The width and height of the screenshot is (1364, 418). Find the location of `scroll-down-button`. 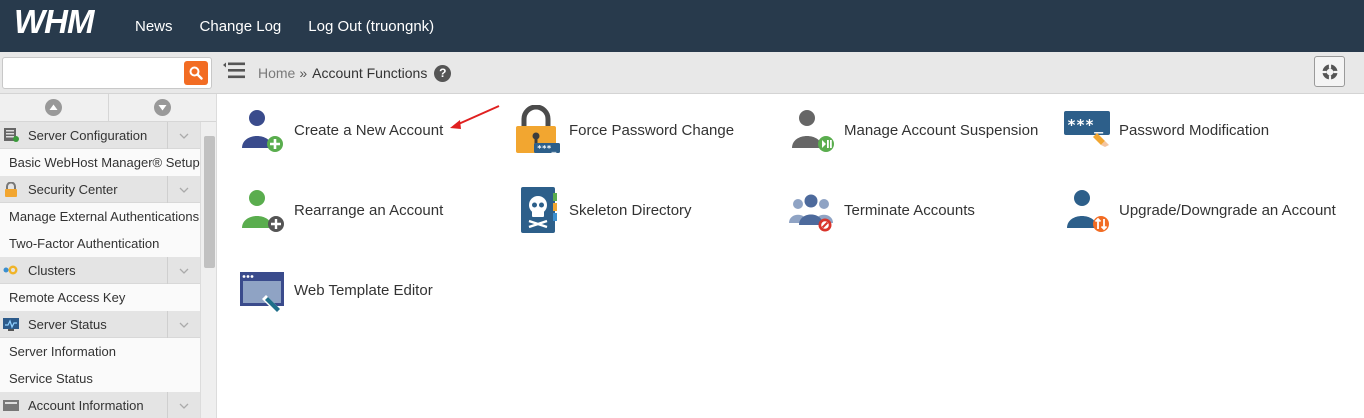

scroll-down-button is located at coordinates (163, 107).